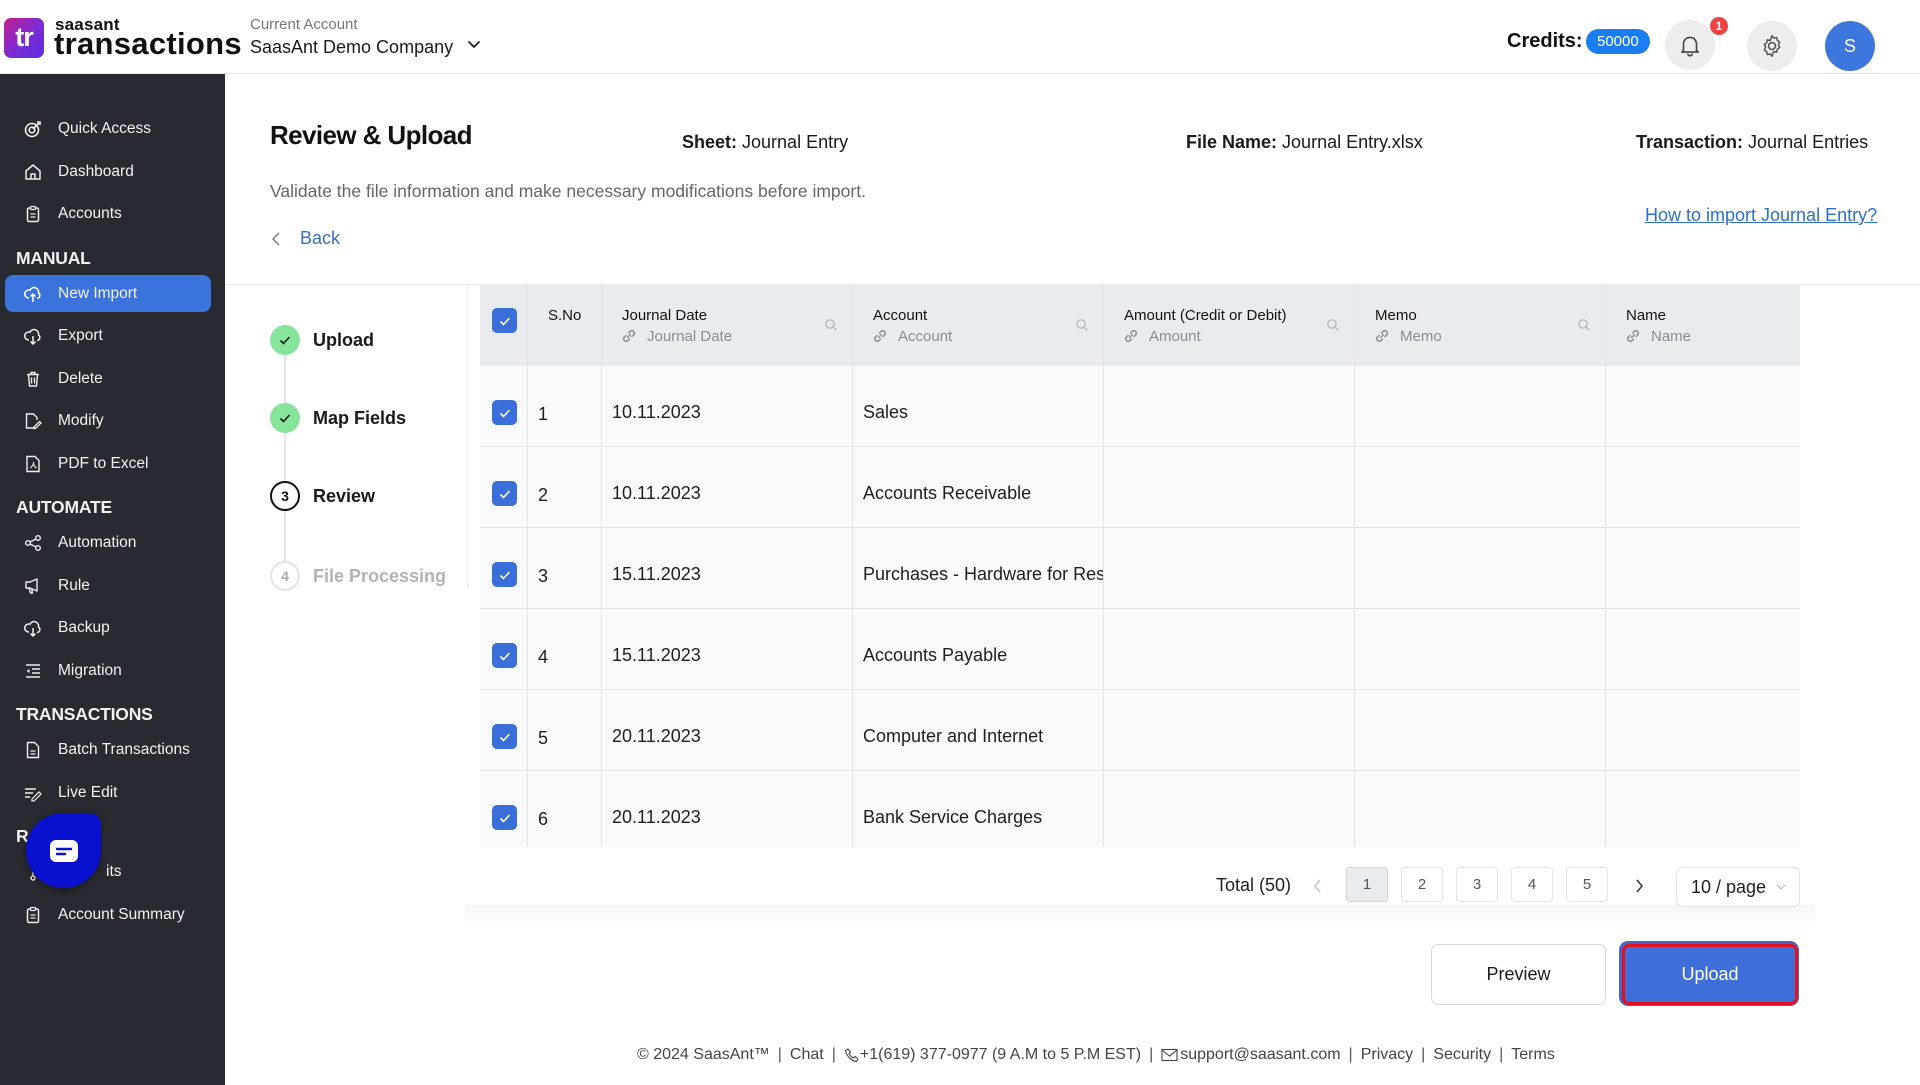  I want to click on preview-button: Preview, so click(1518, 974).